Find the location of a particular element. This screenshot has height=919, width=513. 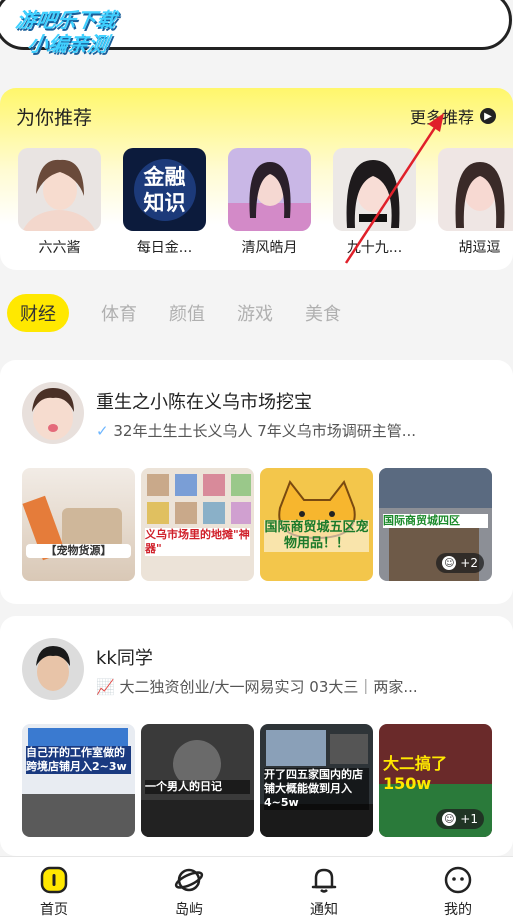

finance-logo-text: 金融知识 is located at coordinates (164, 189).